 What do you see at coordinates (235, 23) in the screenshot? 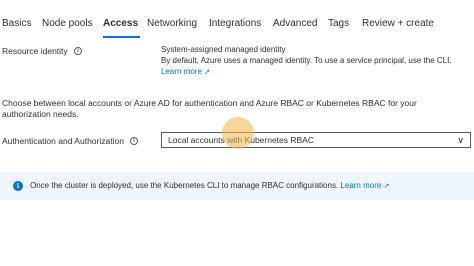
I see `tab-integrations: Integrations` at bounding box center [235, 23].